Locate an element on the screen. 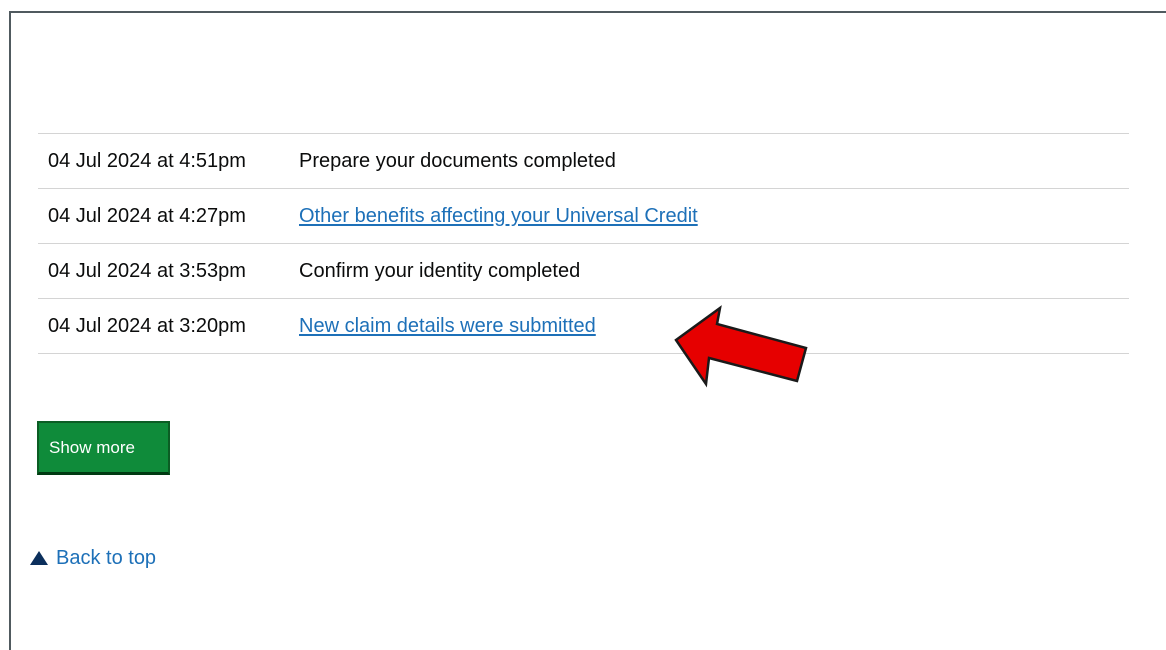 The image size is (1166, 650). back-to-top-link: Back to top is located at coordinates (93, 558).